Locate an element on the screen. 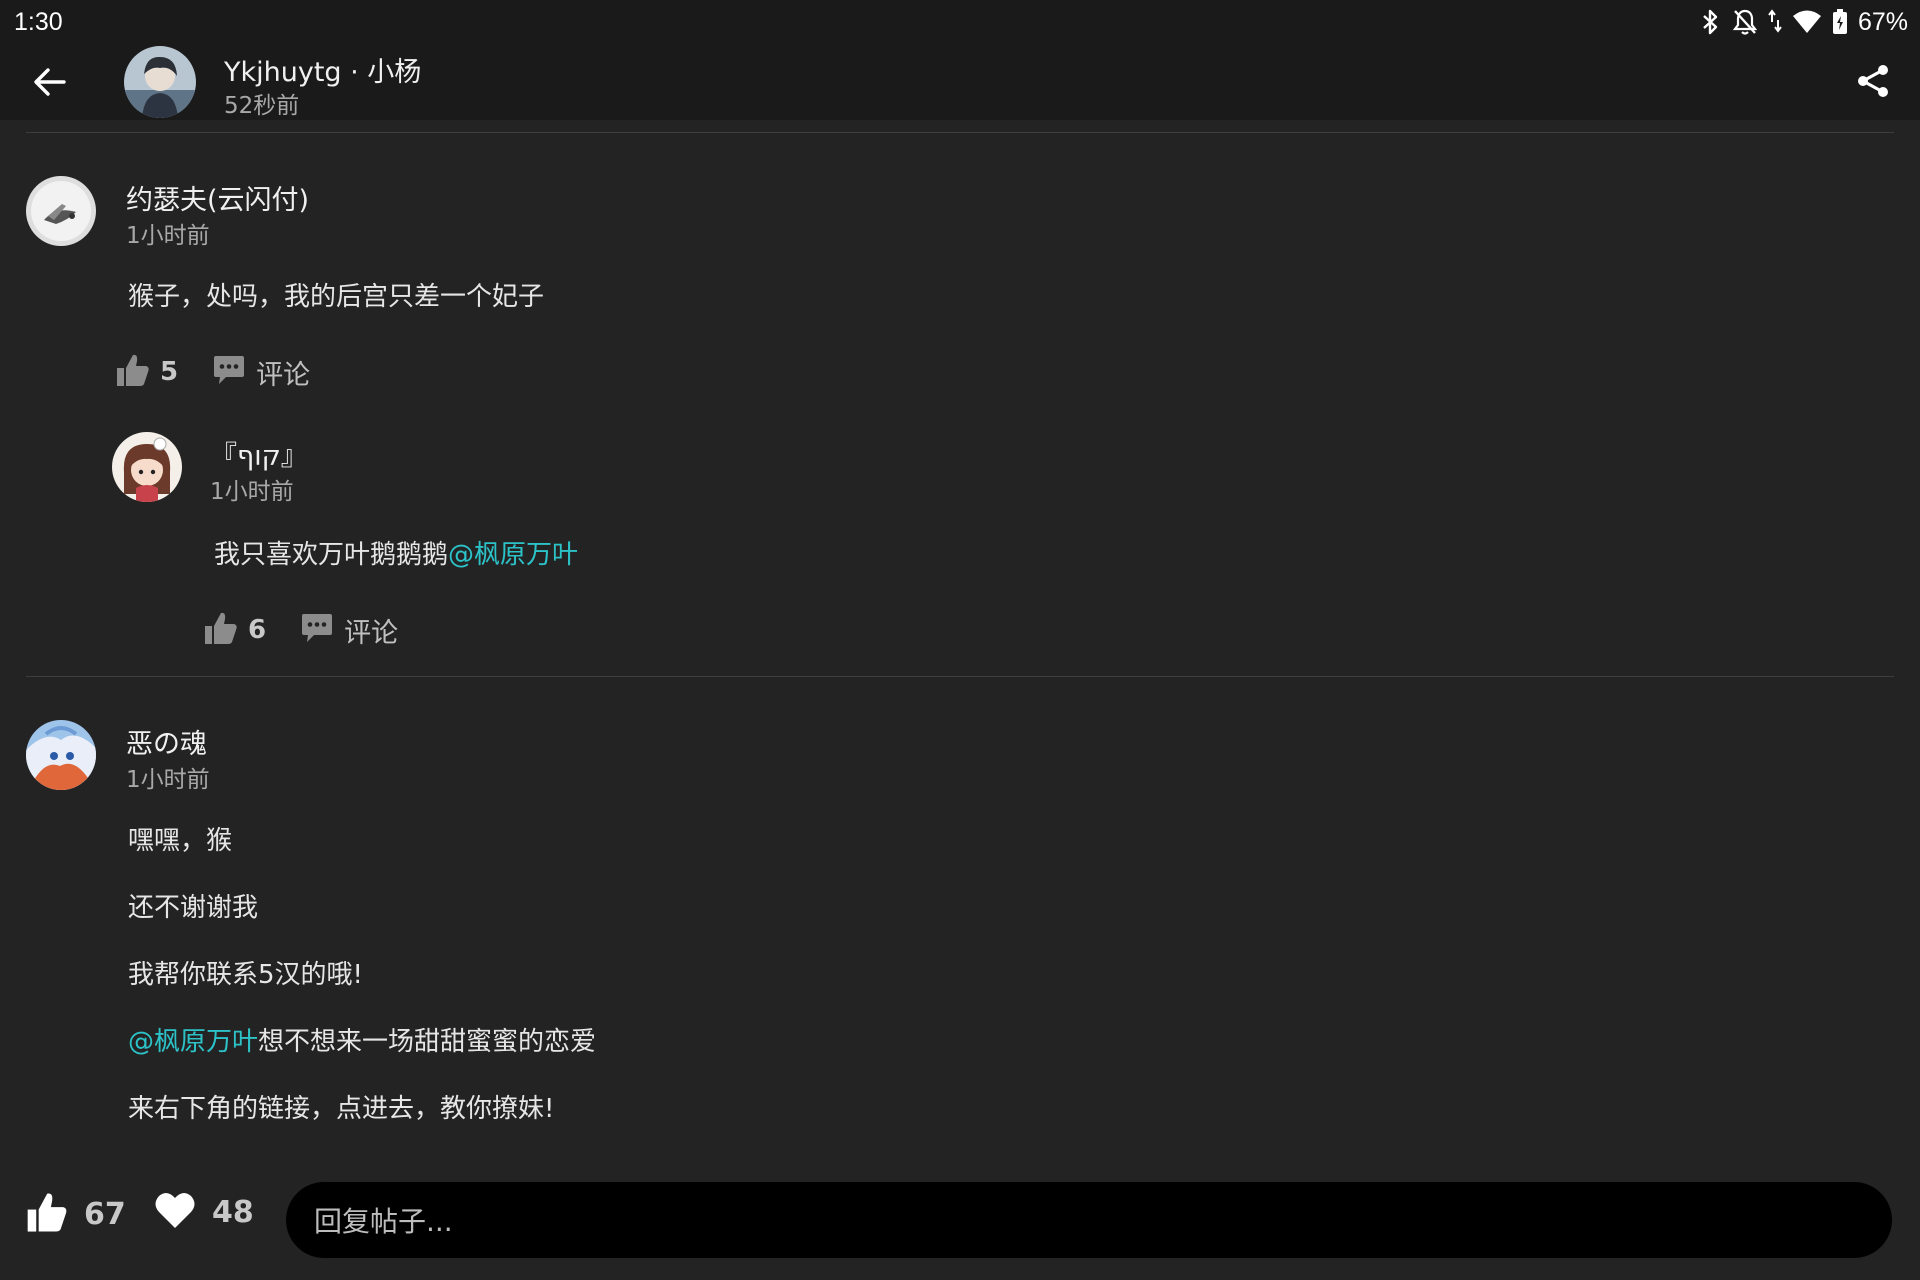 Image resolution: width=1920 pixels, height=1280 pixels. post-favorite-count: 48 is located at coordinates (233, 1212).